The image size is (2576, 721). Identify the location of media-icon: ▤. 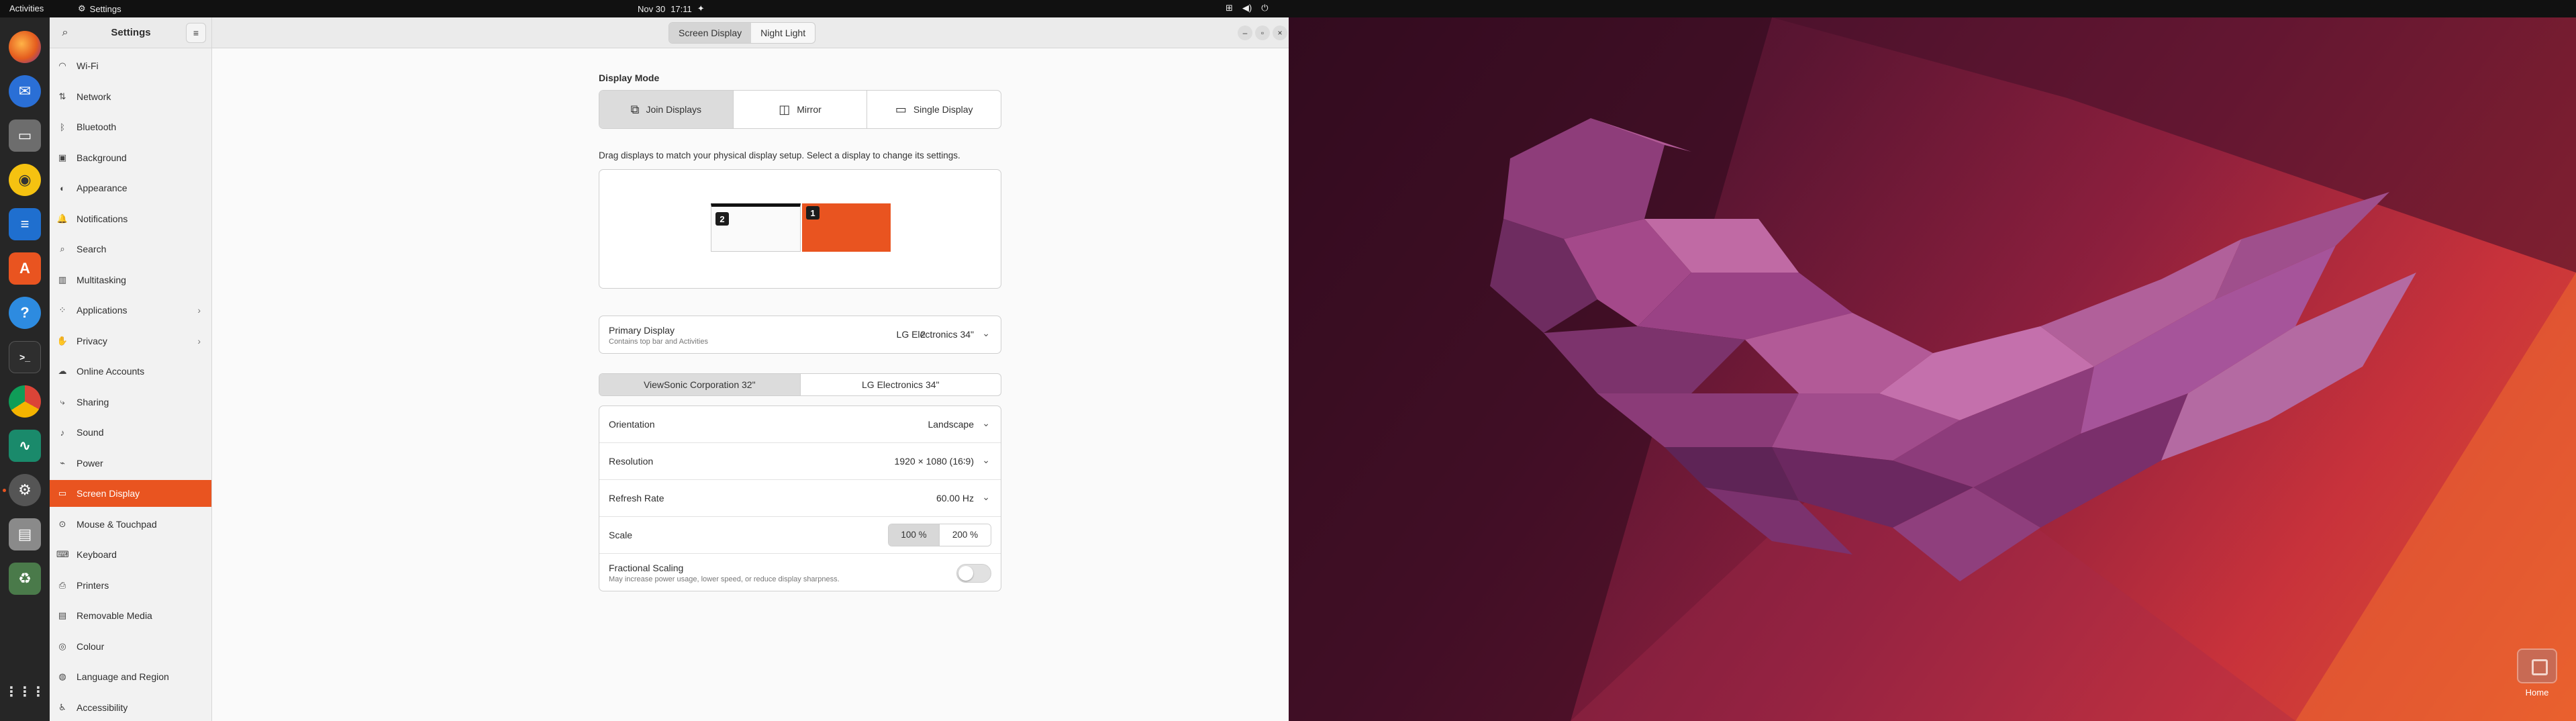
(62, 615).